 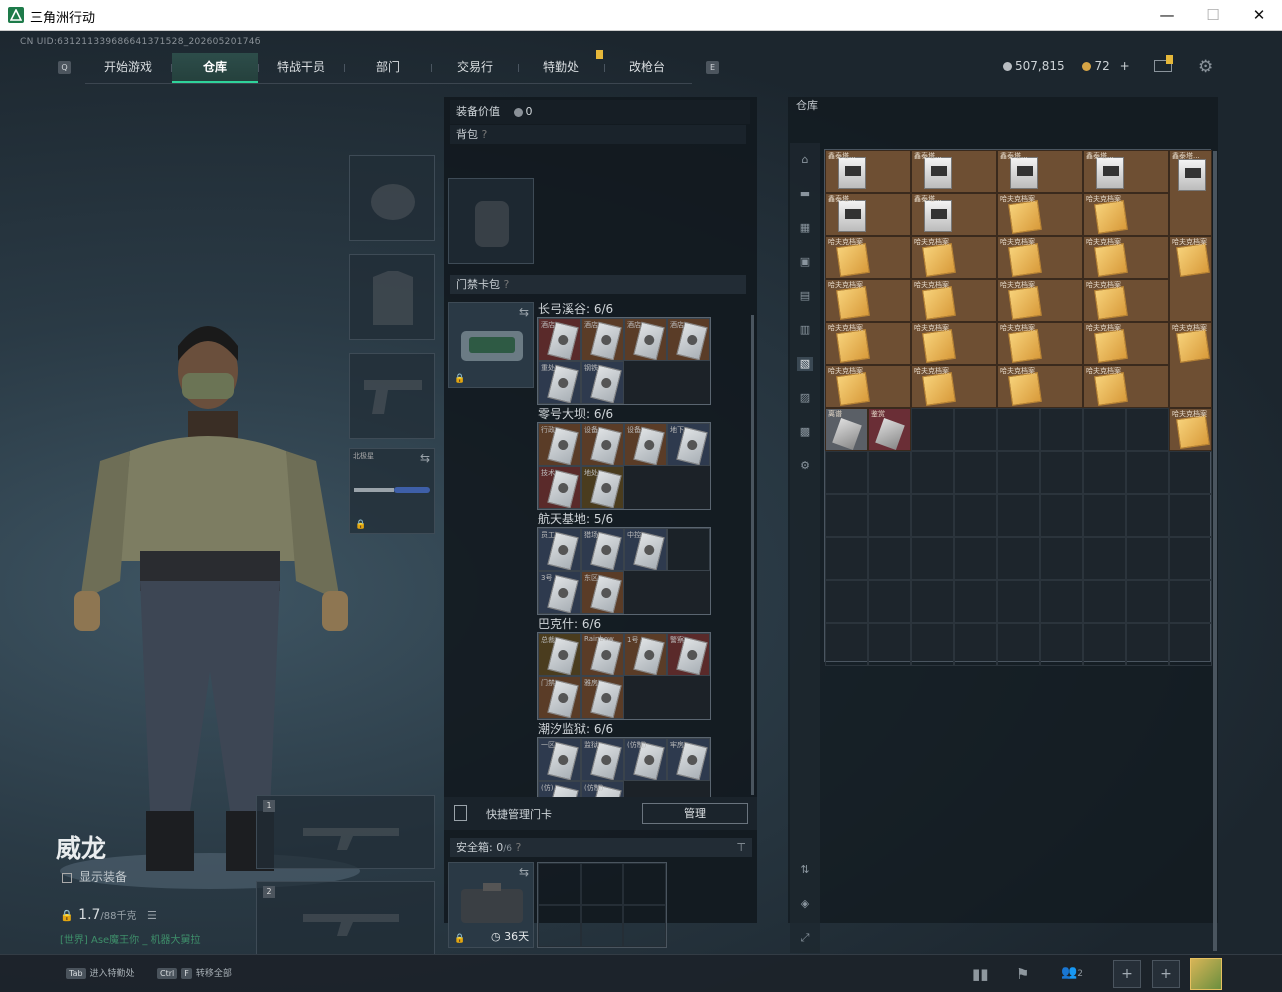 I want to click on stash-tab-ammo-icon: ▣, so click(x=805, y=262).